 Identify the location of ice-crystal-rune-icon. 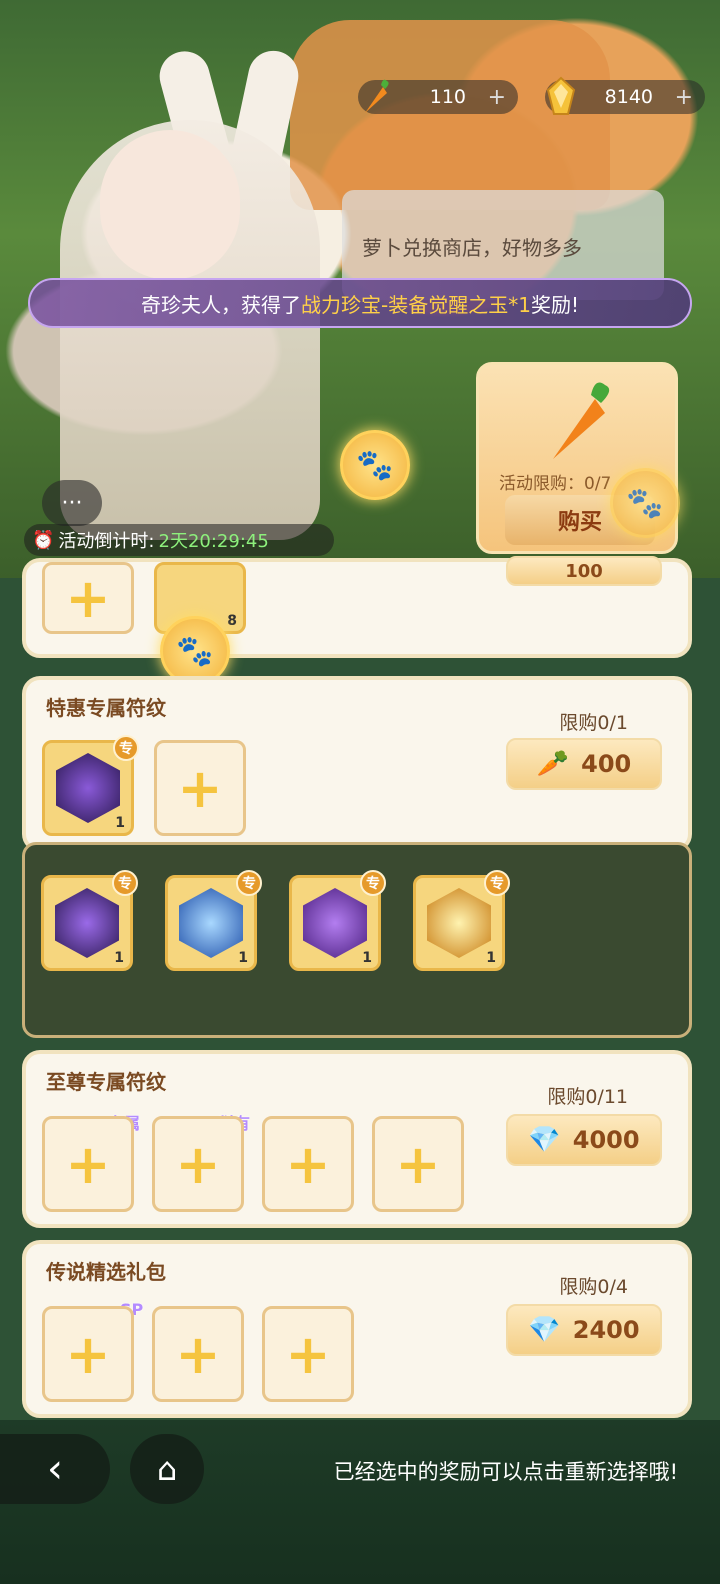
(211, 923).